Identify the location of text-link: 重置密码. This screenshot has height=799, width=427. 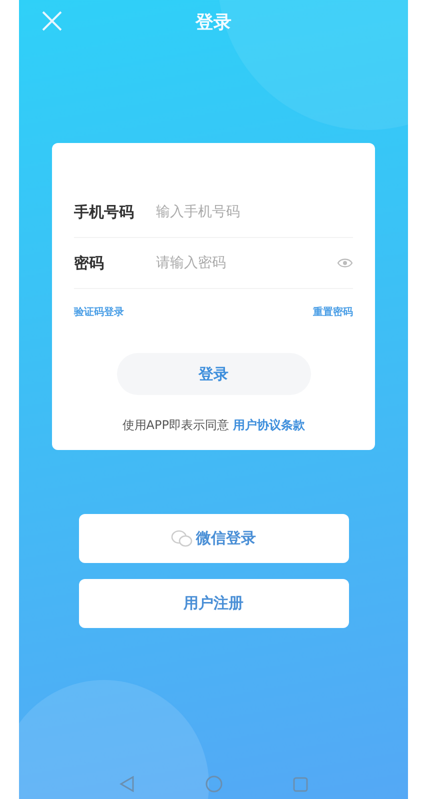
(333, 312).